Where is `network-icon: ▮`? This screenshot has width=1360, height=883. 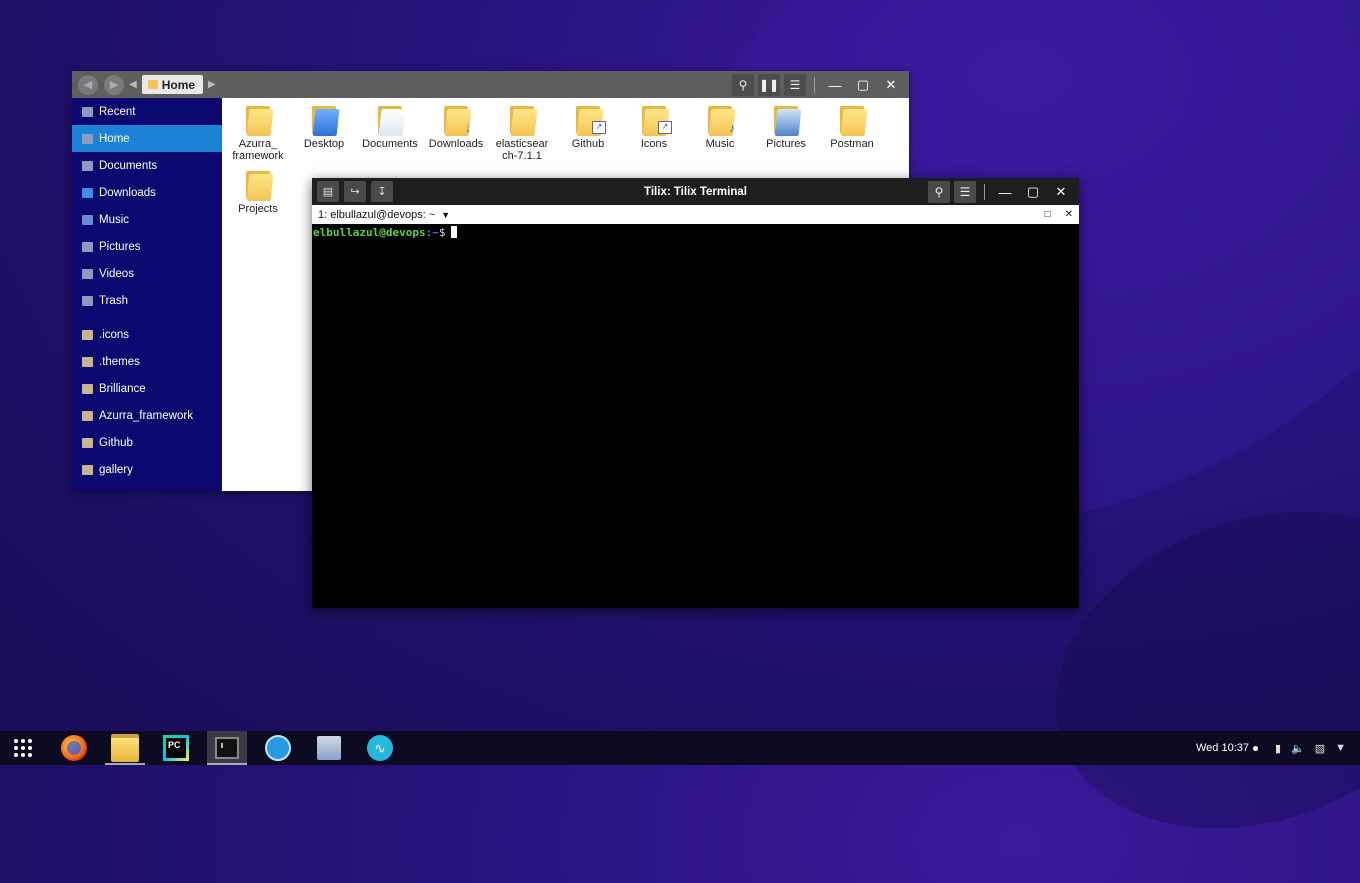 network-icon: ▮ is located at coordinates (1277, 748).